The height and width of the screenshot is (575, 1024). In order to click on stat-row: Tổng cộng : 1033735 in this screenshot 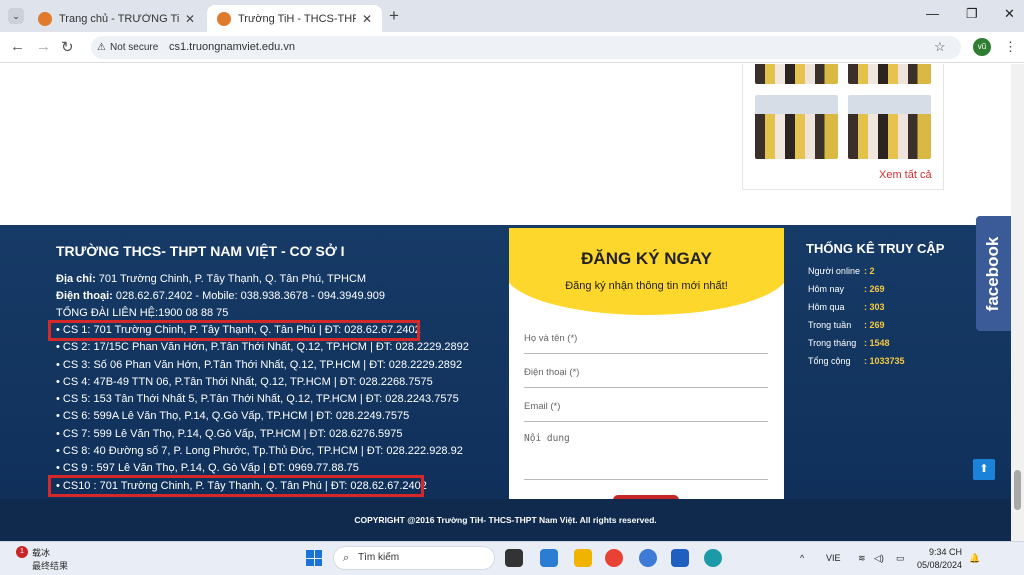, I will do `click(856, 361)`.